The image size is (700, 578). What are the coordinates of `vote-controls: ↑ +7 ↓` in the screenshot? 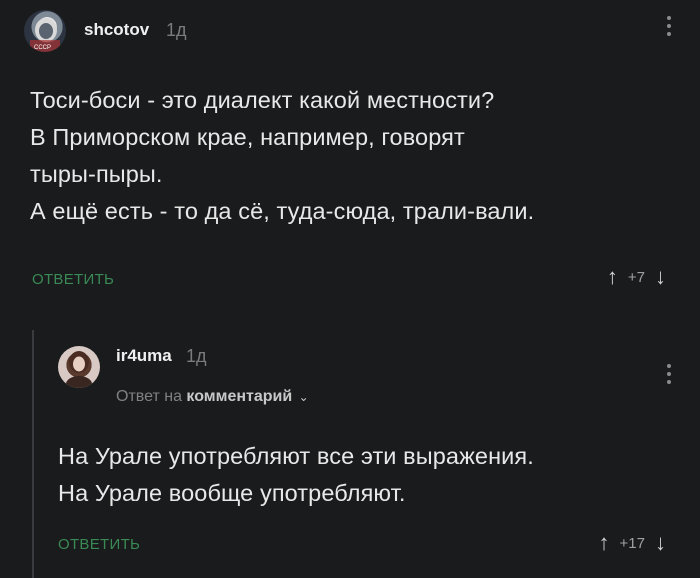 It's located at (636, 277).